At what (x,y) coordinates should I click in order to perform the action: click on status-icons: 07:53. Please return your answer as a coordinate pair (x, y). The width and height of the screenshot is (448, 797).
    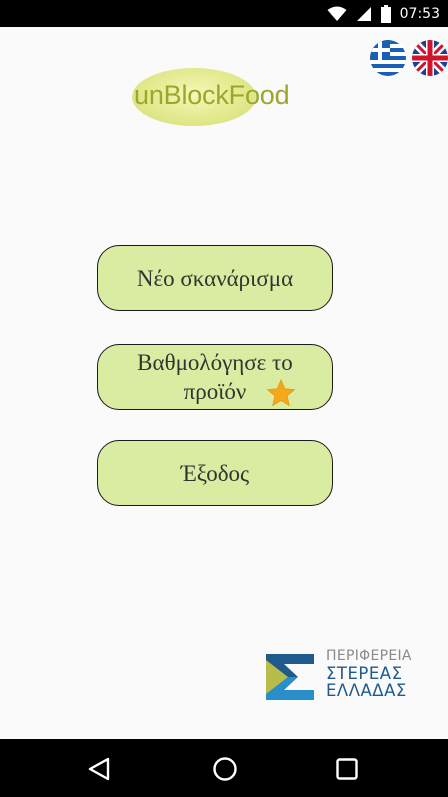
    Looking at the image, I should click on (383, 13).